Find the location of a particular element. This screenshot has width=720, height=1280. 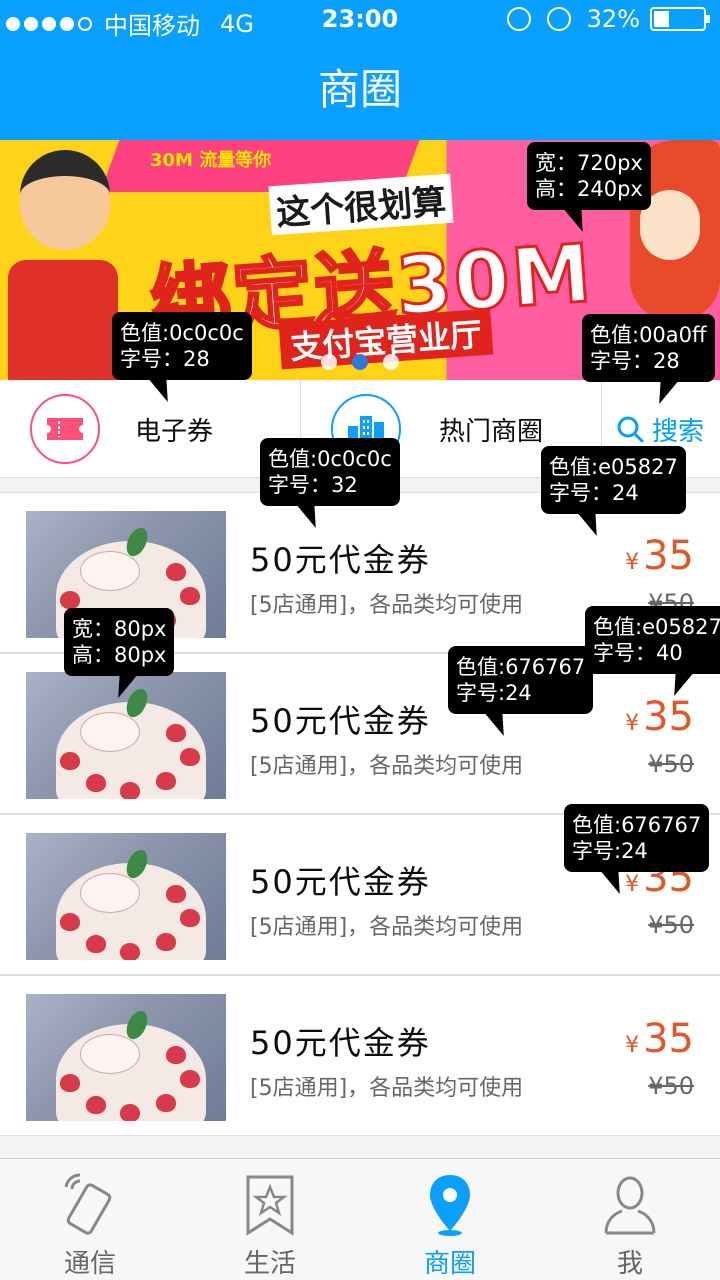

annotation-search-label: 色值:00a0ff 字号：28 is located at coordinates (648, 348).